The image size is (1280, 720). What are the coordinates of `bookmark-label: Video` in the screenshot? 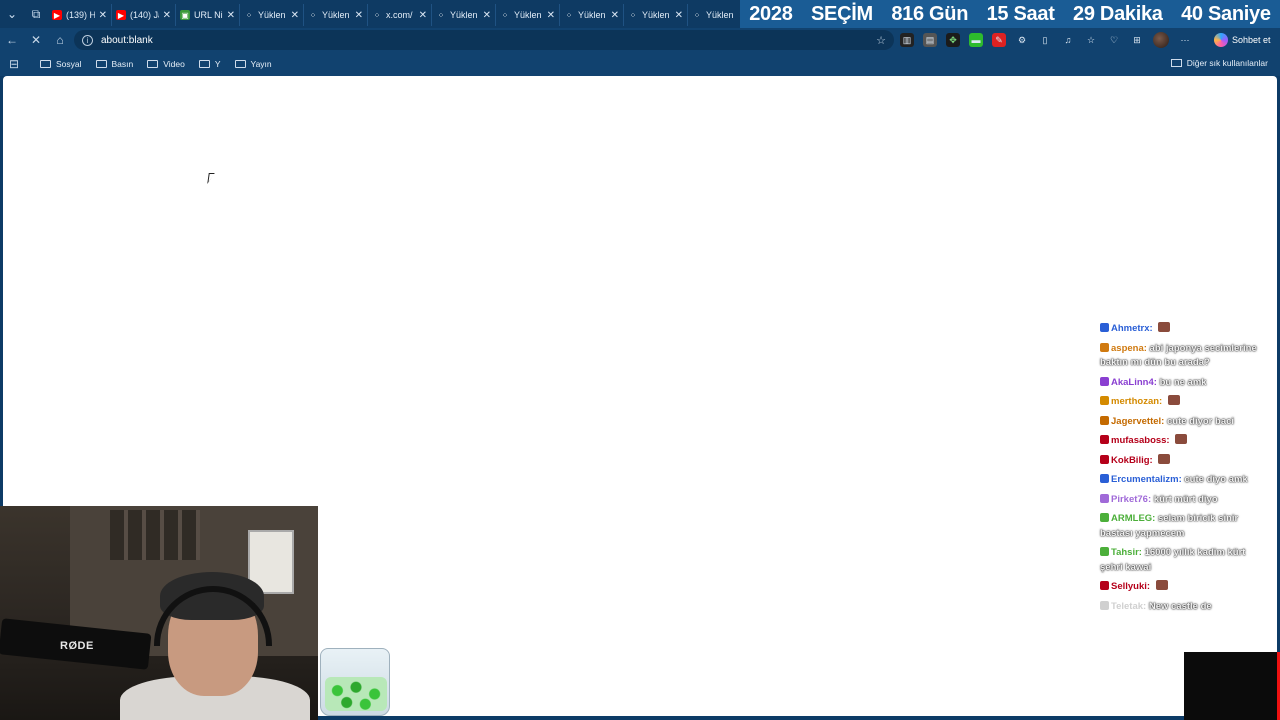 It's located at (174, 64).